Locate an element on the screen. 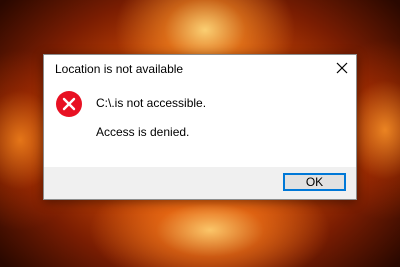 The width and height of the screenshot is (400, 267). error-message: C:\.is not accessible. is located at coordinates (151, 103).